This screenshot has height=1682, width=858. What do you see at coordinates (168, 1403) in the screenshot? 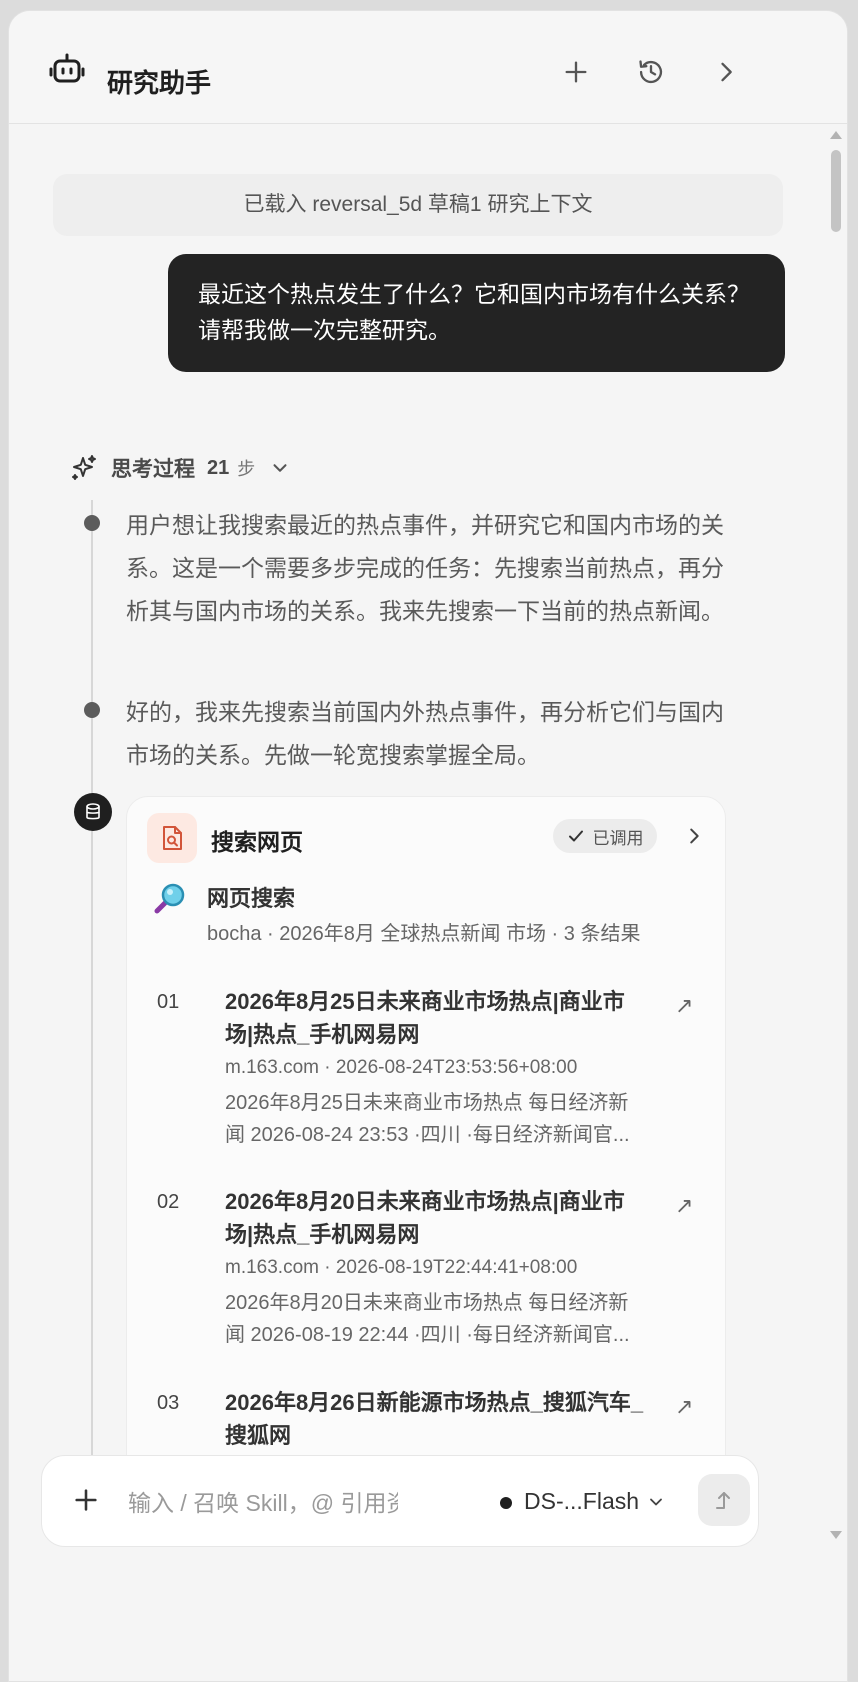
I see `result-number: 03` at bounding box center [168, 1403].